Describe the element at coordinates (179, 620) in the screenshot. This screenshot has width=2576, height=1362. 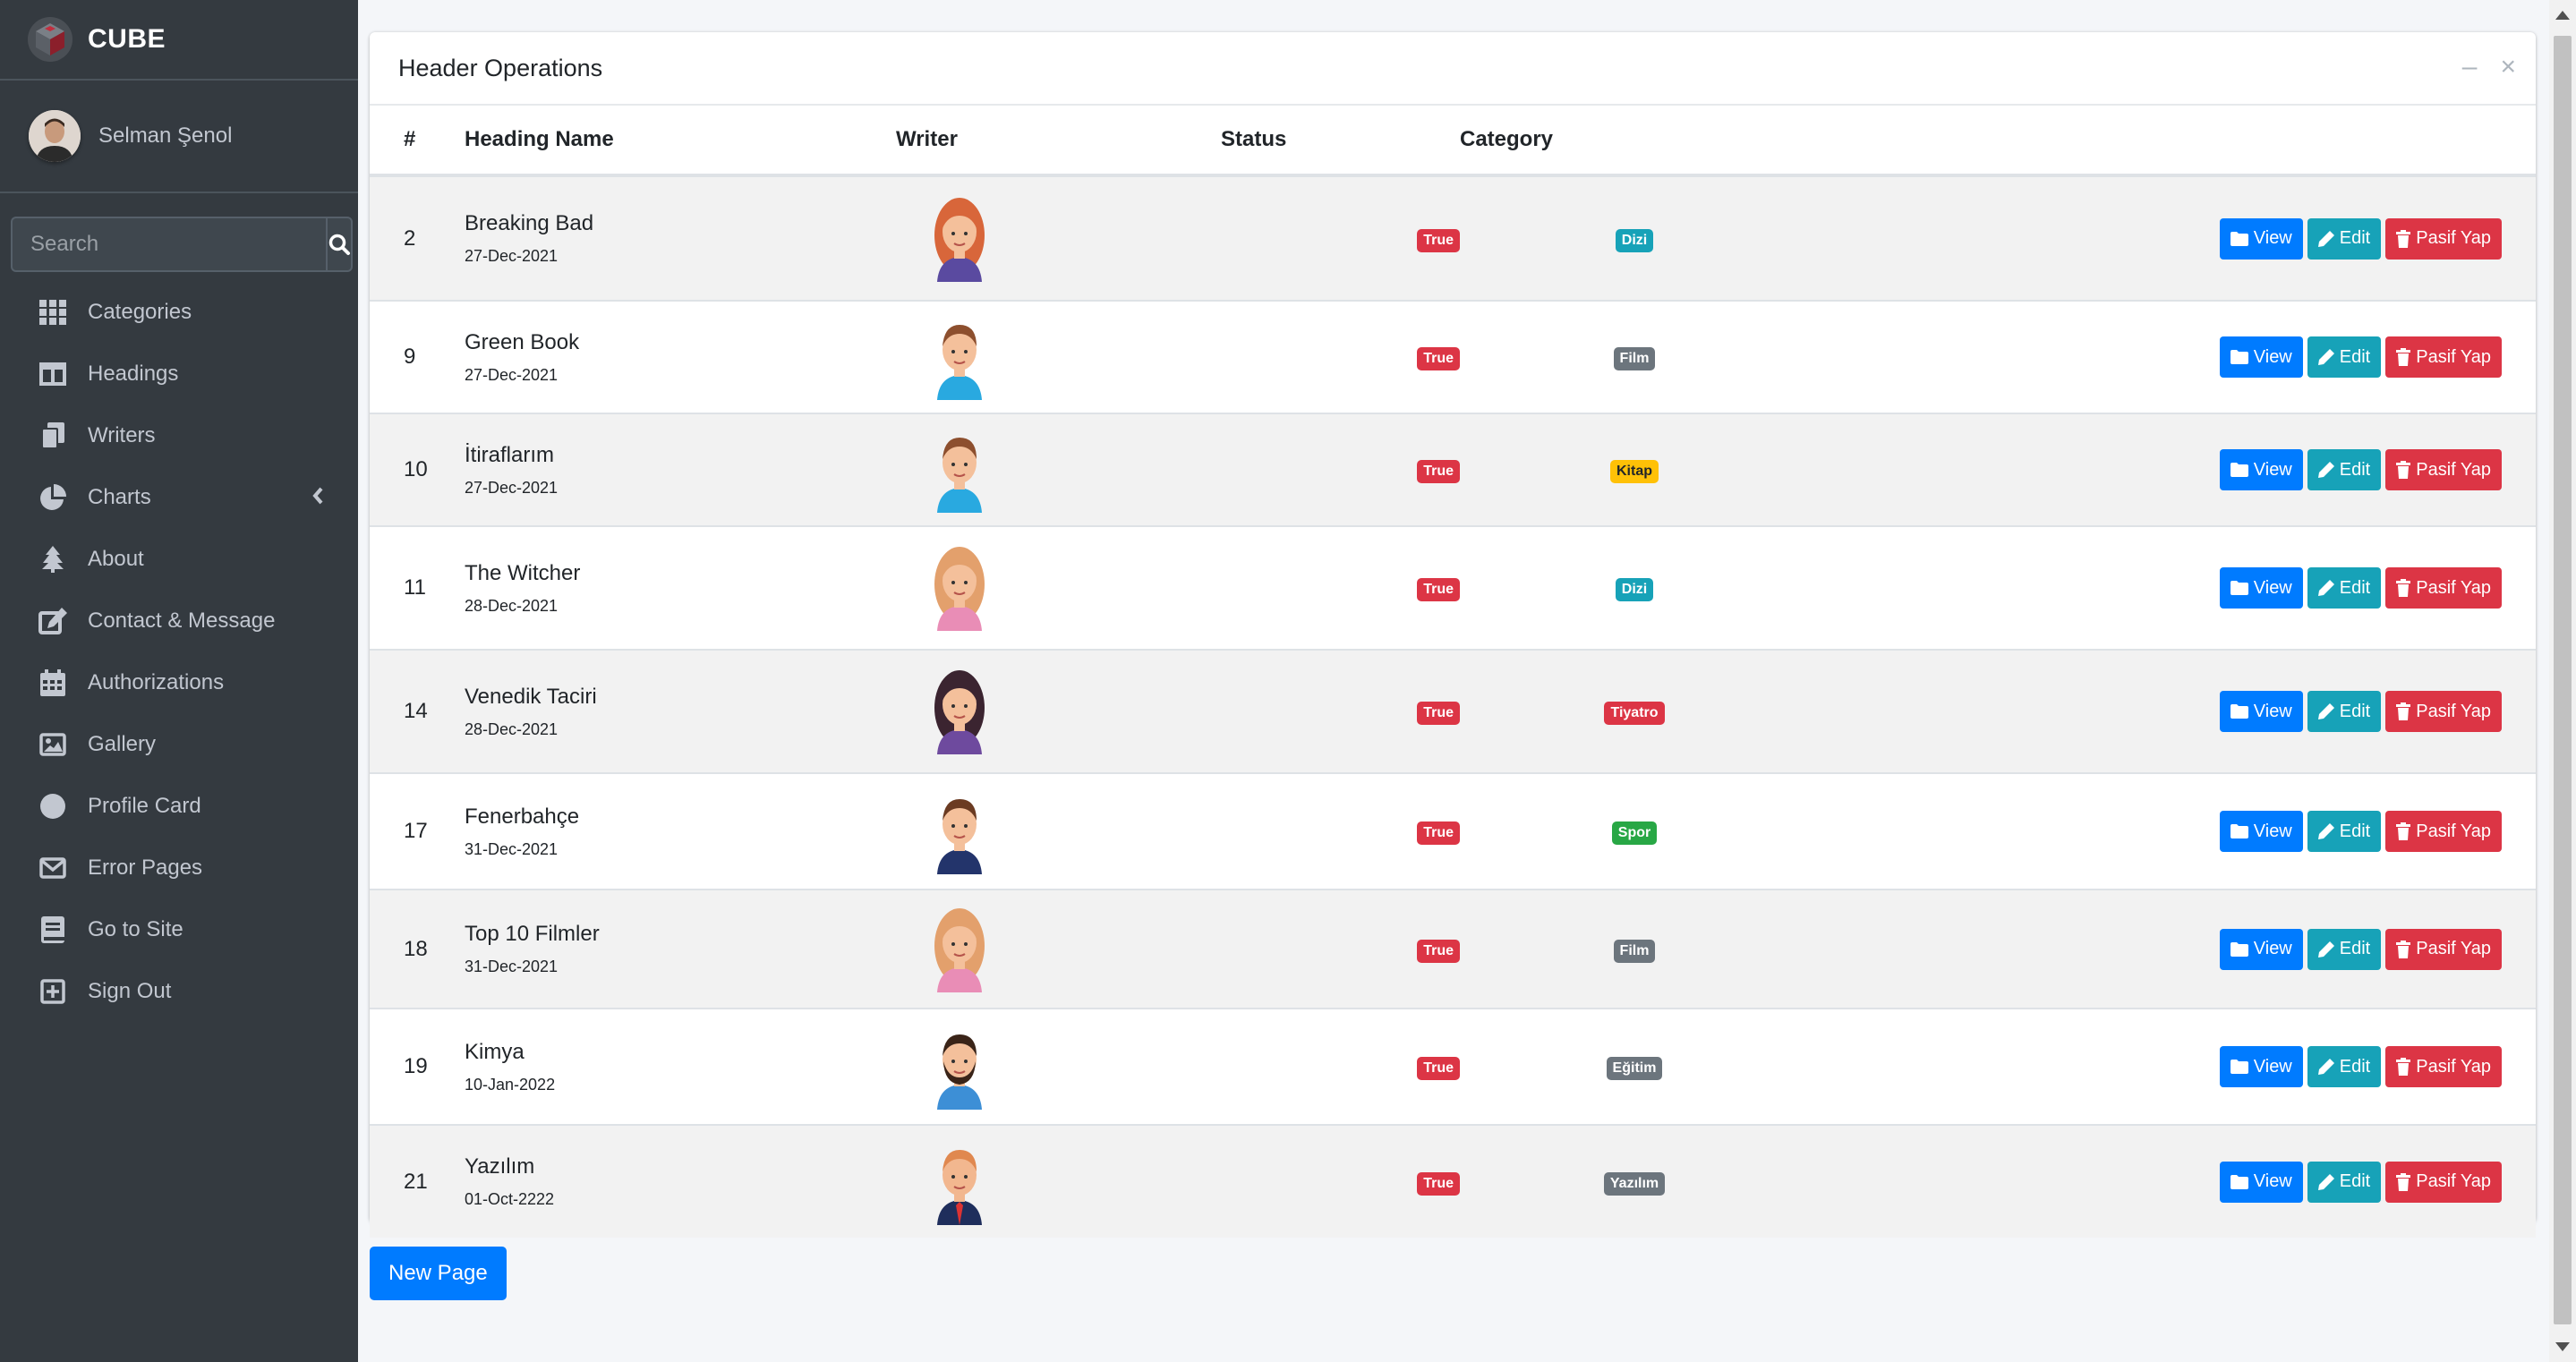
I see `sidebar-item-contact-message: Contact & Message` at that location.